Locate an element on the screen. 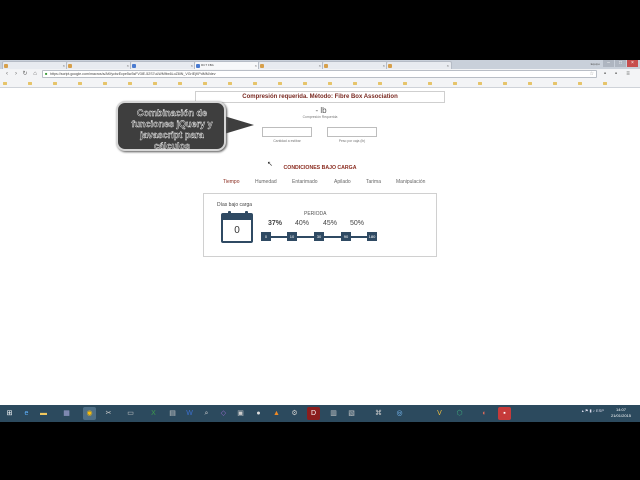 This screenshot has width=640, height=480. forward-icon: › is located at coordinates (16, 74).